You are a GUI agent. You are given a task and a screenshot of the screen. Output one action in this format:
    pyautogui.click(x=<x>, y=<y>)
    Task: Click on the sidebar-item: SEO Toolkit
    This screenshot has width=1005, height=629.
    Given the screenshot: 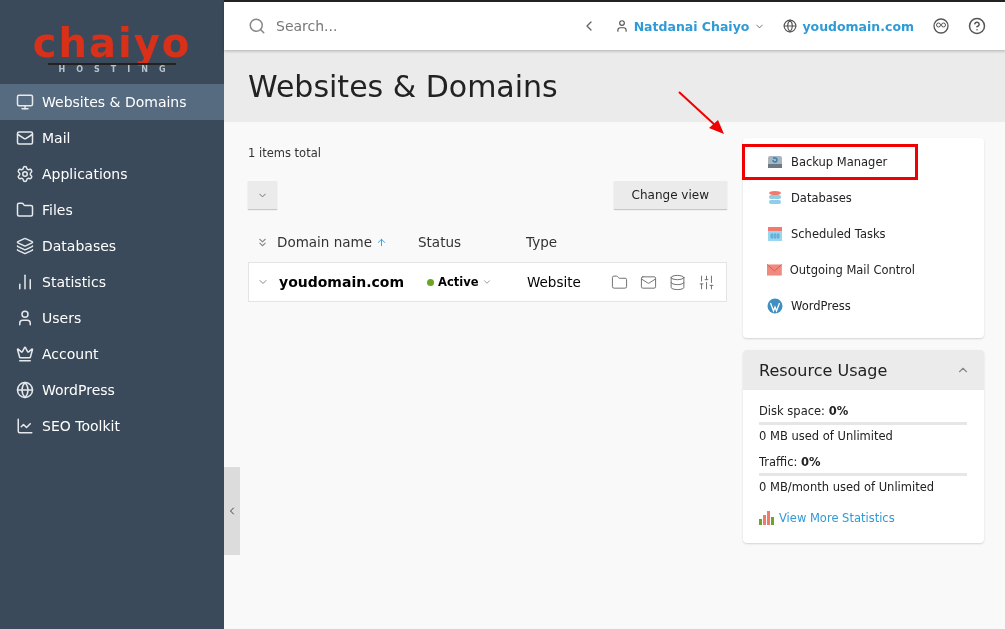 What is the action you would take?
    pyautogui.click(x=112, y=426)
    